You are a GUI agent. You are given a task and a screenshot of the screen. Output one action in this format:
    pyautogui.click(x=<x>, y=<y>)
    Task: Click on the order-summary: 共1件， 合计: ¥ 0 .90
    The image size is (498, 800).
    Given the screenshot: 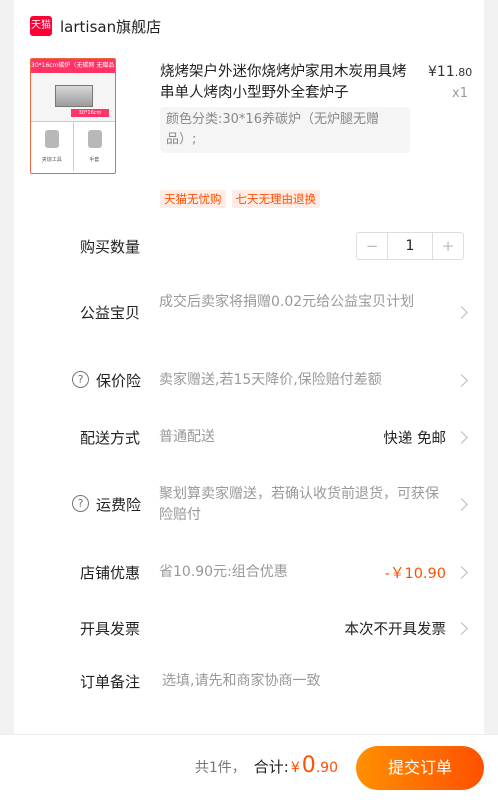 What is the action you would take?
    pyautogui.click(x=266, y=765)
    